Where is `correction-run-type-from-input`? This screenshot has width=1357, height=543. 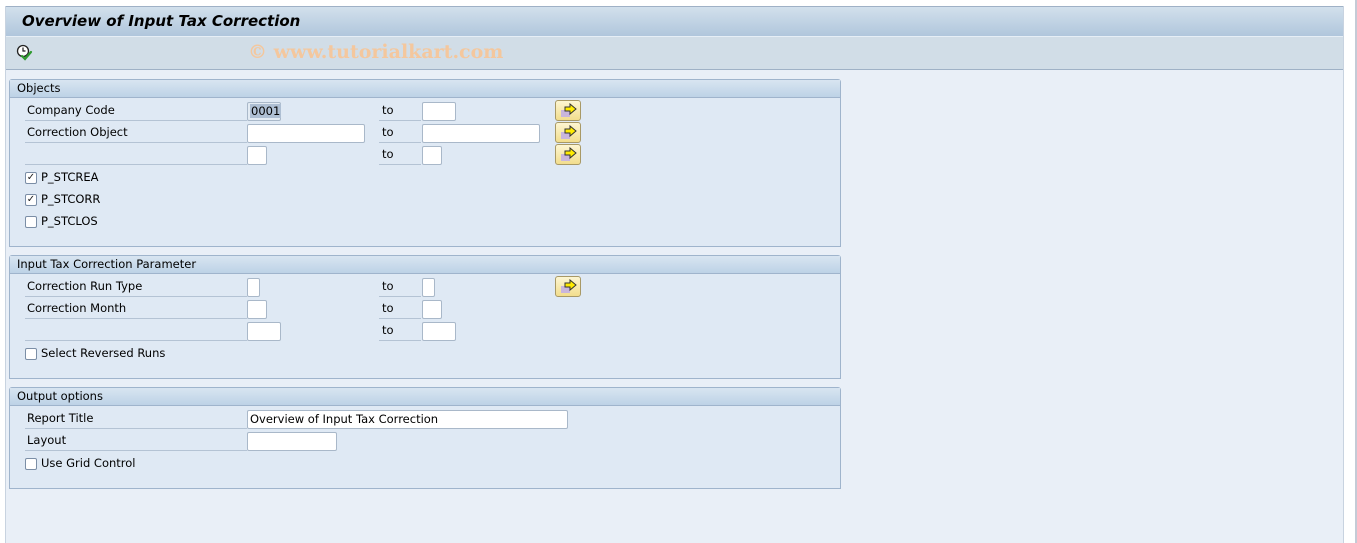
correction-run-type-from-input is located at coordinates (253, 287).